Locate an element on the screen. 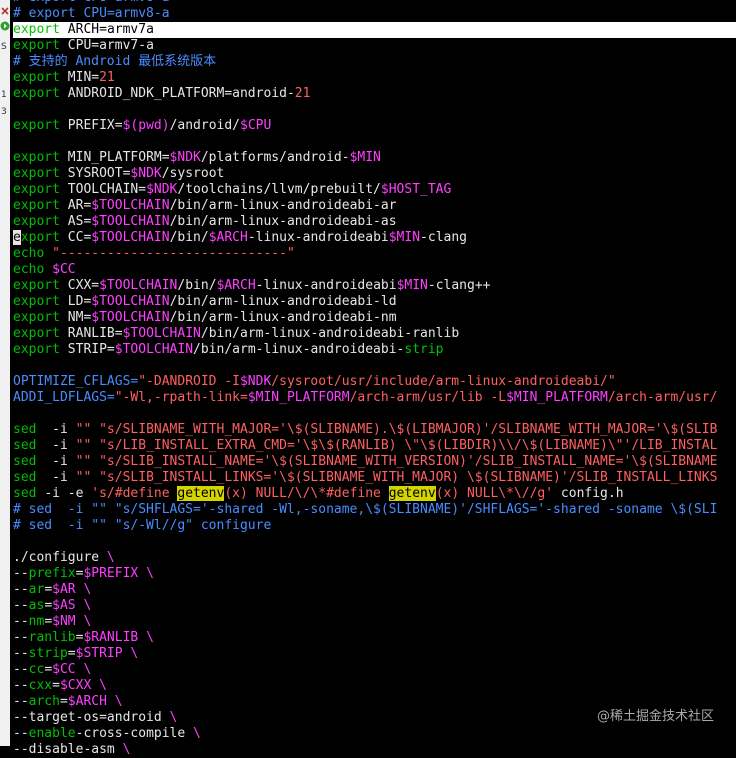 Image resolution: width=736 pixels, height=758 pixels. code-token: $CC is located at coordinates (64, 669).